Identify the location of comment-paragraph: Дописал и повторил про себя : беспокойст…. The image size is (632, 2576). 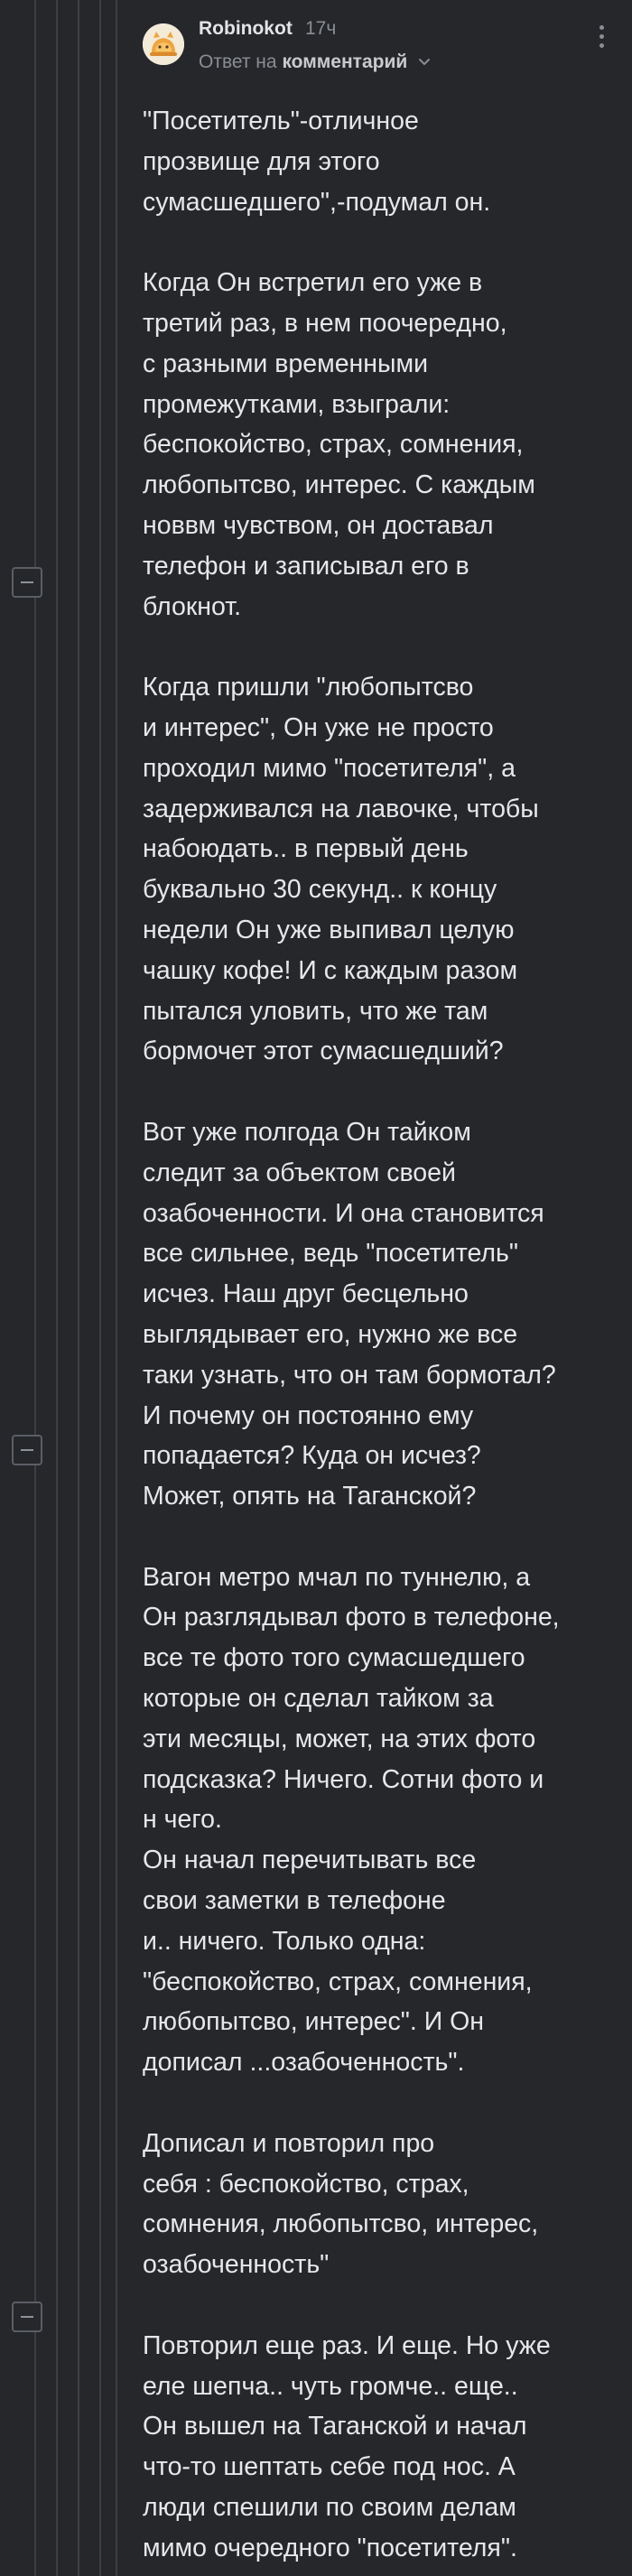
(341, 2204).